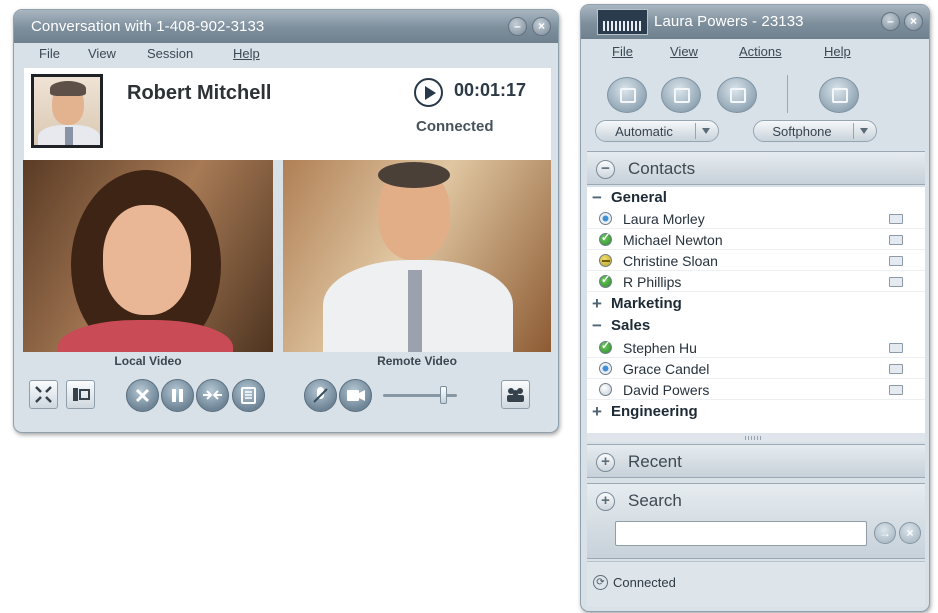 The image size is (938, 613). I want to click on video-layout-icon, so click(81, 394).